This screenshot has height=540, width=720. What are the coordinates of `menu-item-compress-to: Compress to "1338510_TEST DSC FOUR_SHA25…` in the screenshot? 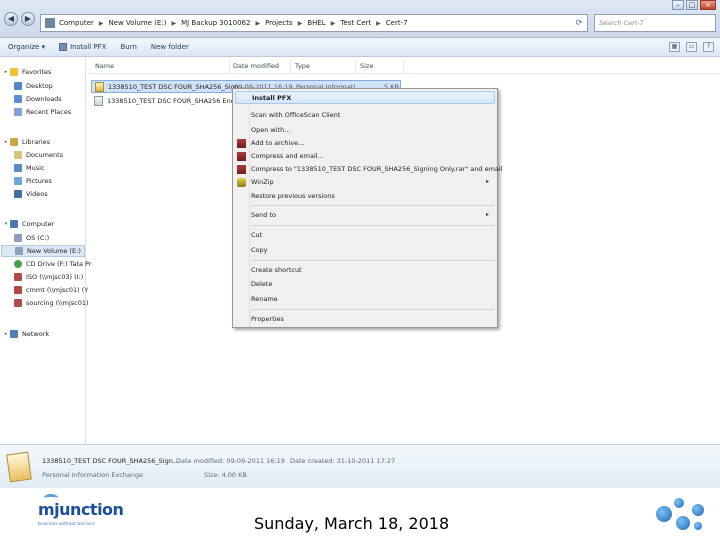 It's located at (369, 169).